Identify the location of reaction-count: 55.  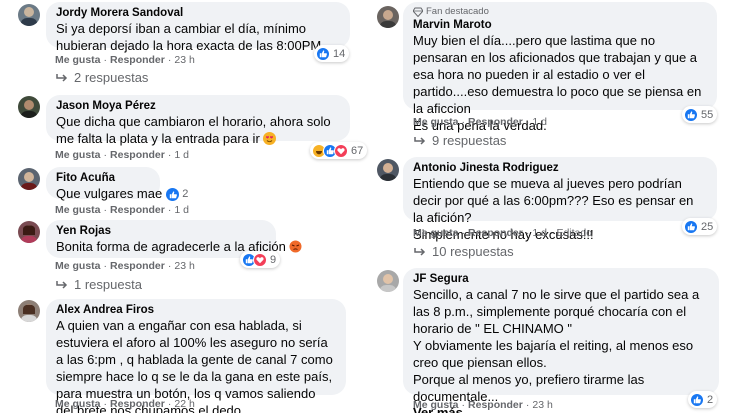
(707, 114).